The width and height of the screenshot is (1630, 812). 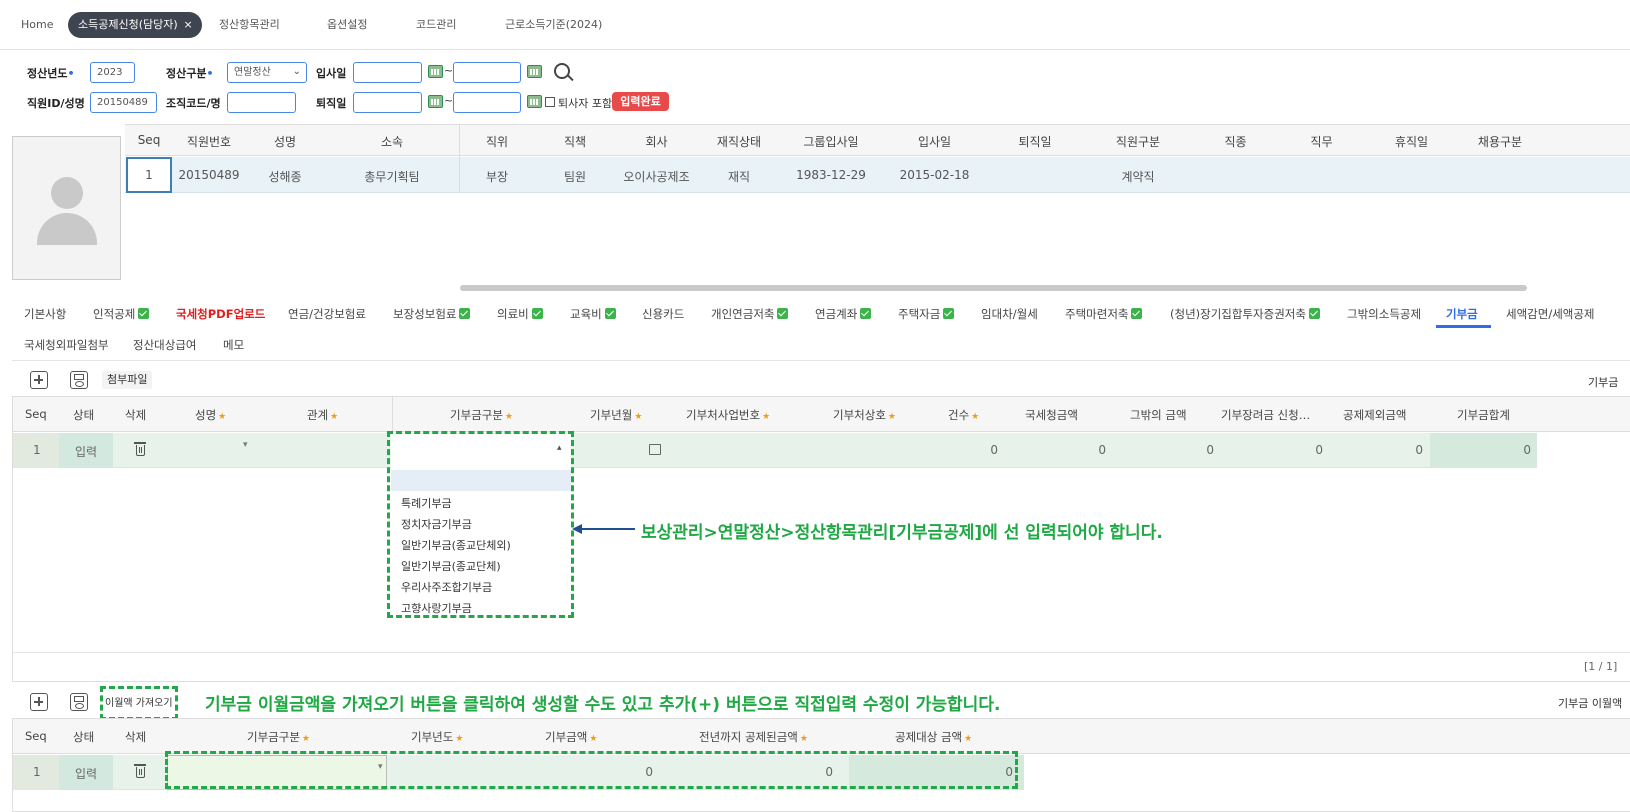 What do you see at coordinates (753, 737) in the screenshot?
I see `column-header: 전년까지 공제된금액 ★` at bounding box center [753, 737].